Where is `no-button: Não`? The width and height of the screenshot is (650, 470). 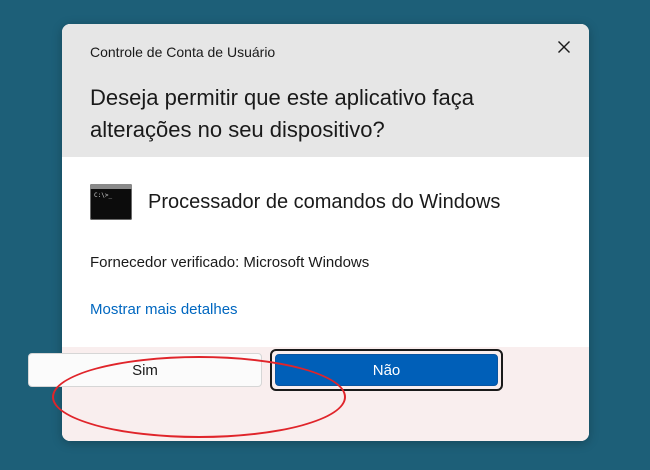
no-button: Não is located at coordinates (386, 370).